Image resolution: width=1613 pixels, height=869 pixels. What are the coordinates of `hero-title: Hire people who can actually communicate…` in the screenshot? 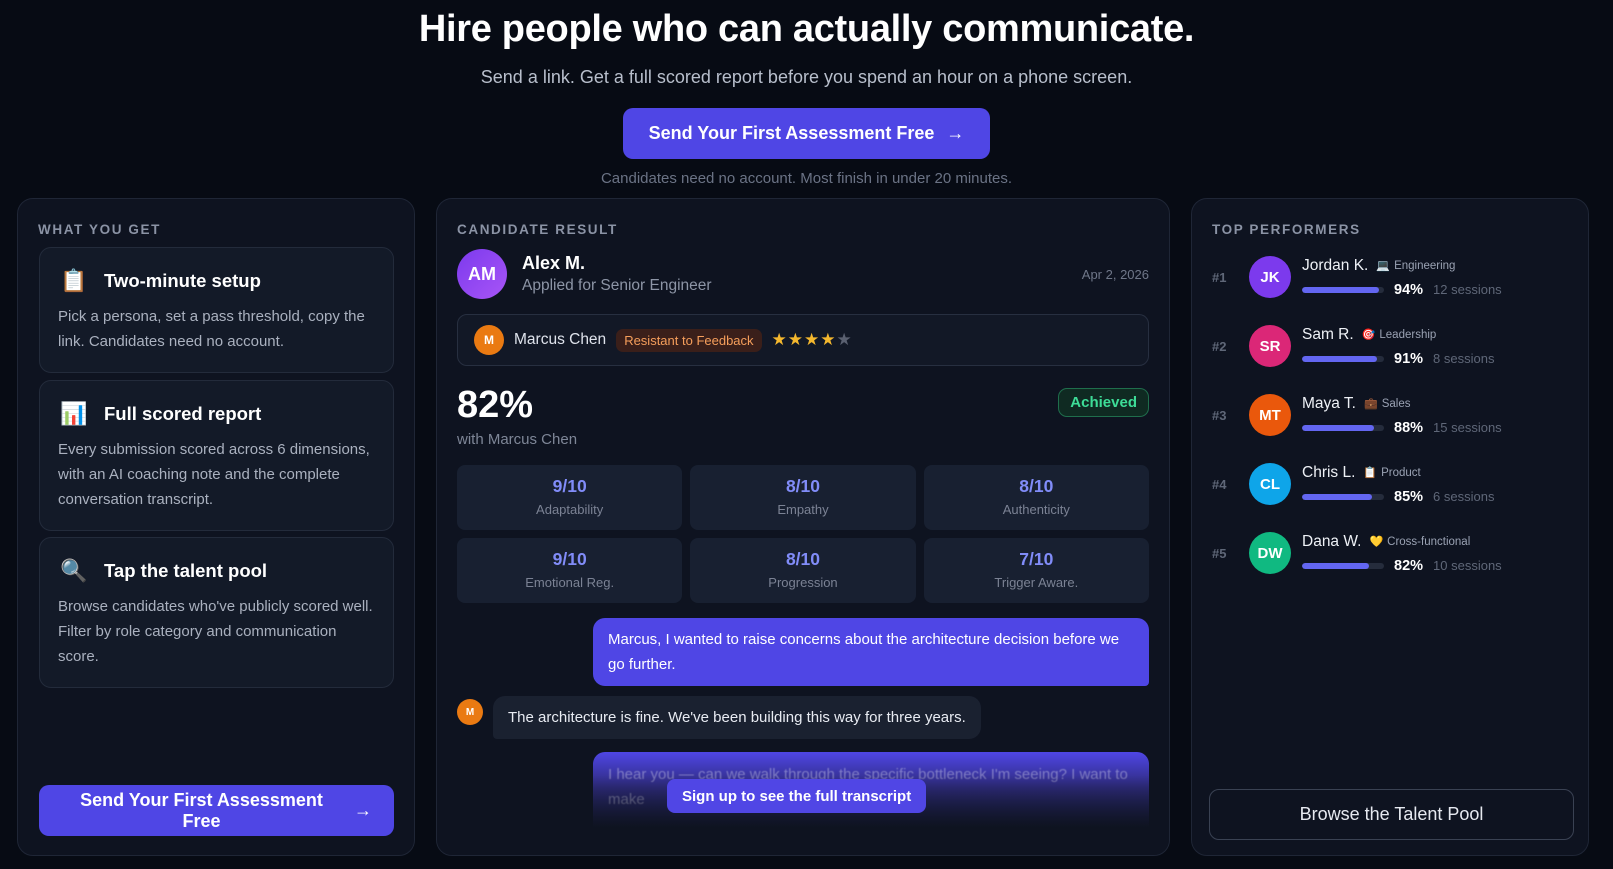 It's located at (806, 29).